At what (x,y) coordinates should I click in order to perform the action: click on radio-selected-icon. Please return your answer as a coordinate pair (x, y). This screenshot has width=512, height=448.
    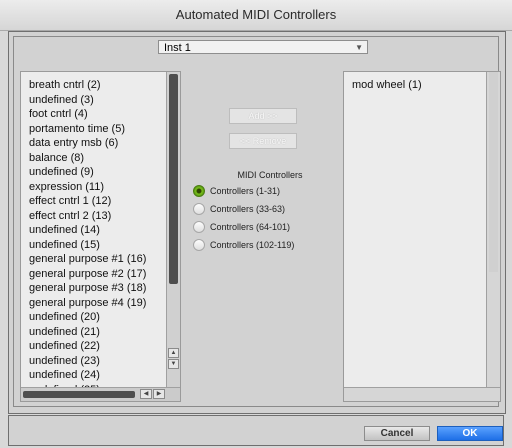
    Looking at the image, I should click on (199, 191).